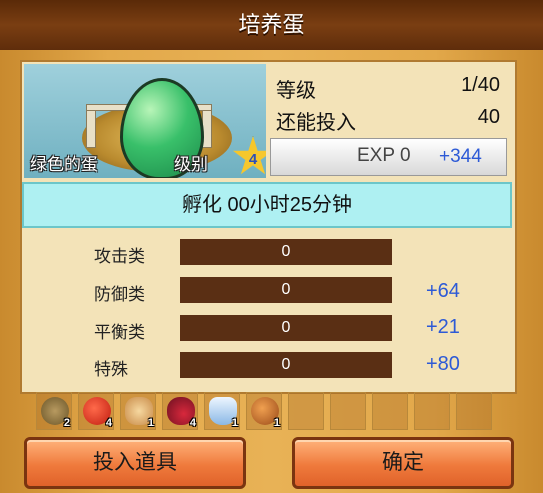 This screenshot has width=543, height=493. Describe the element at coordinates (388, 120) in the screenshot. I see `invest-row: 还能投入 40` at that location.